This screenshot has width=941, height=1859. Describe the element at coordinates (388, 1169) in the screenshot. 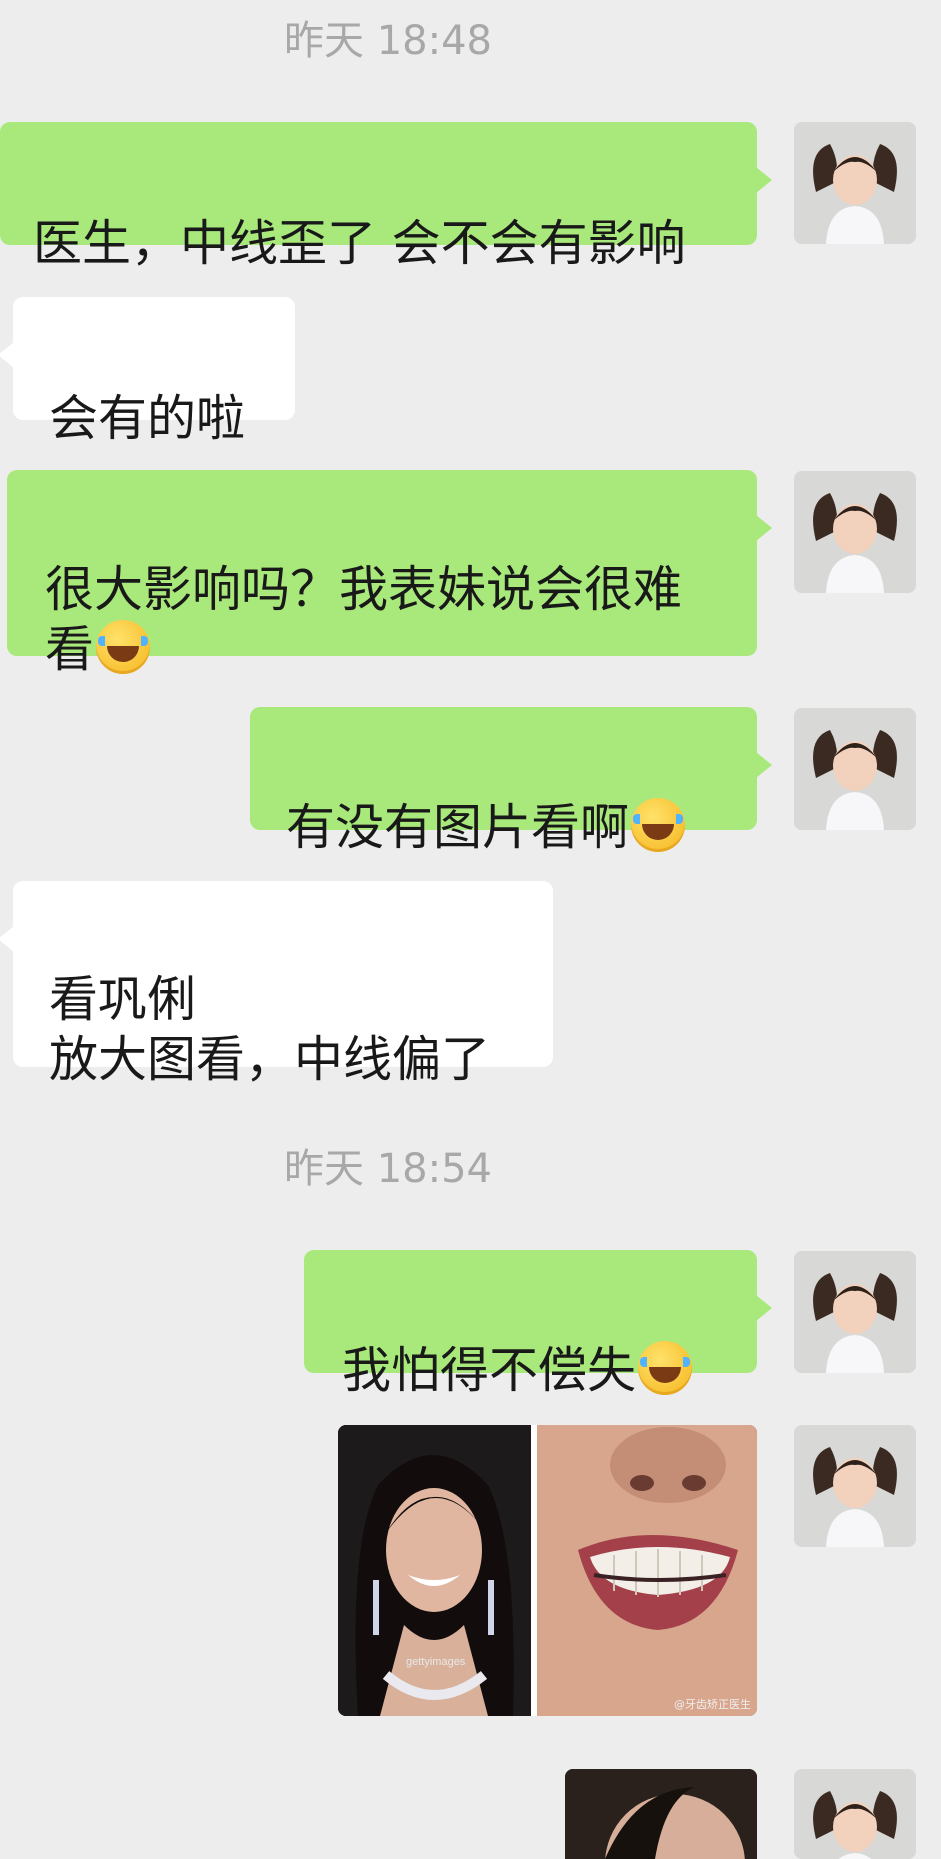

I see `timestamp: 昨天 18:54` at that location.